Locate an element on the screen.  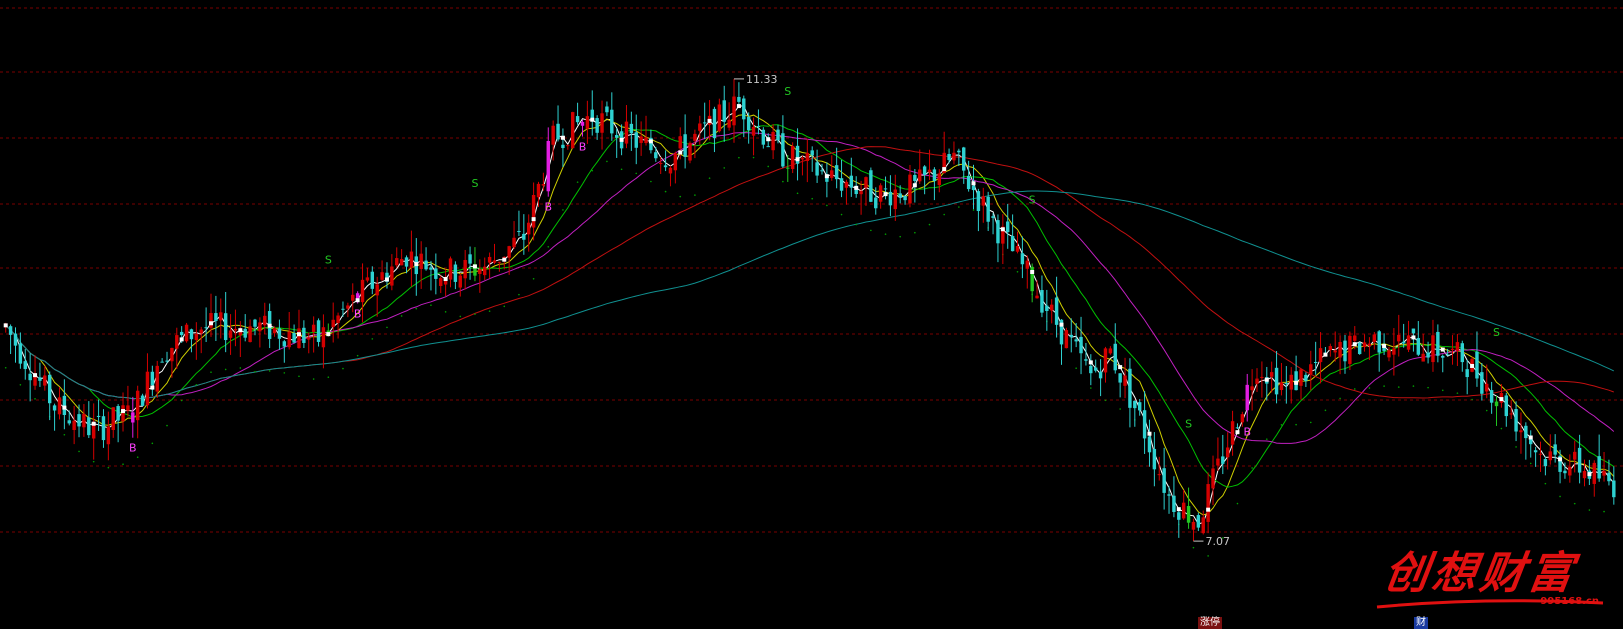
buy-signal-label: B is located at coordinates (358, 313).